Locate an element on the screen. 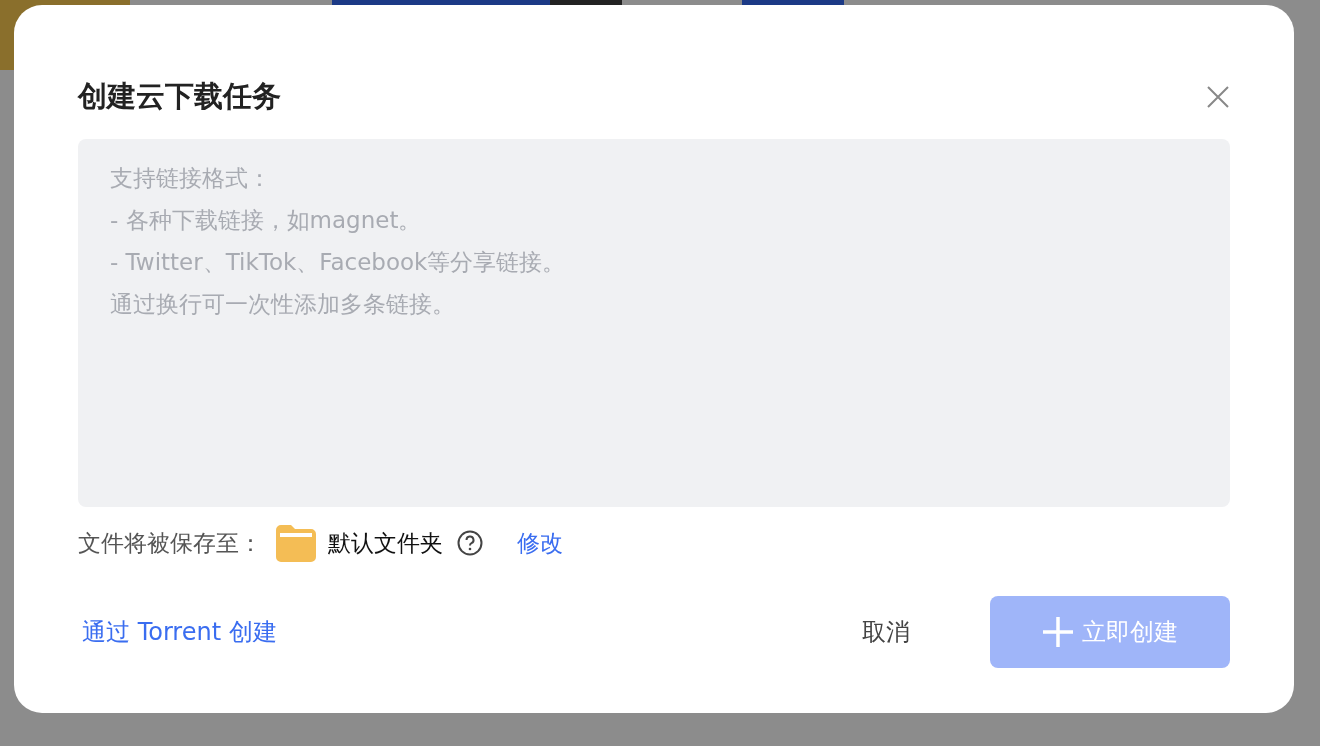 This screenshot has height=746, width=1320. folder-name: 默认文件夹 is located at coordinates (385, 543).